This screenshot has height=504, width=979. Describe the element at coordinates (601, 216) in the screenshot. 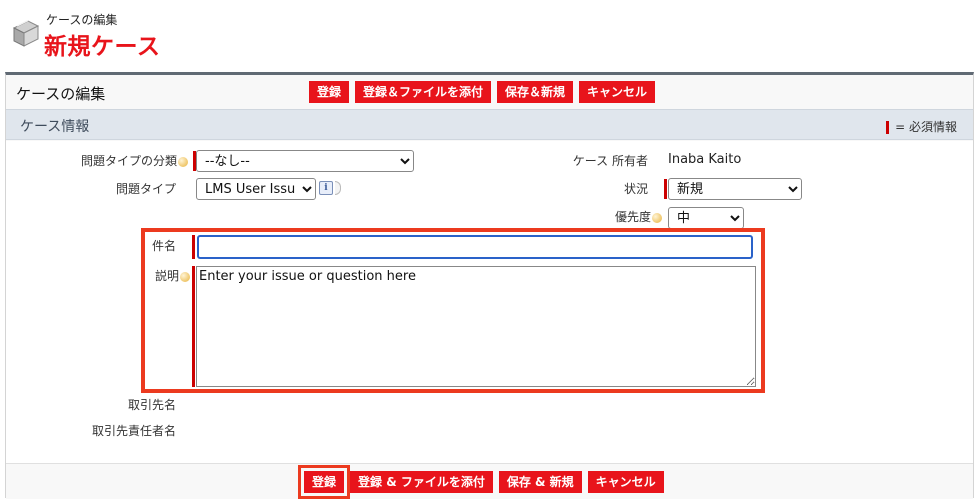

I see `priority-label: 優先度` at that location.